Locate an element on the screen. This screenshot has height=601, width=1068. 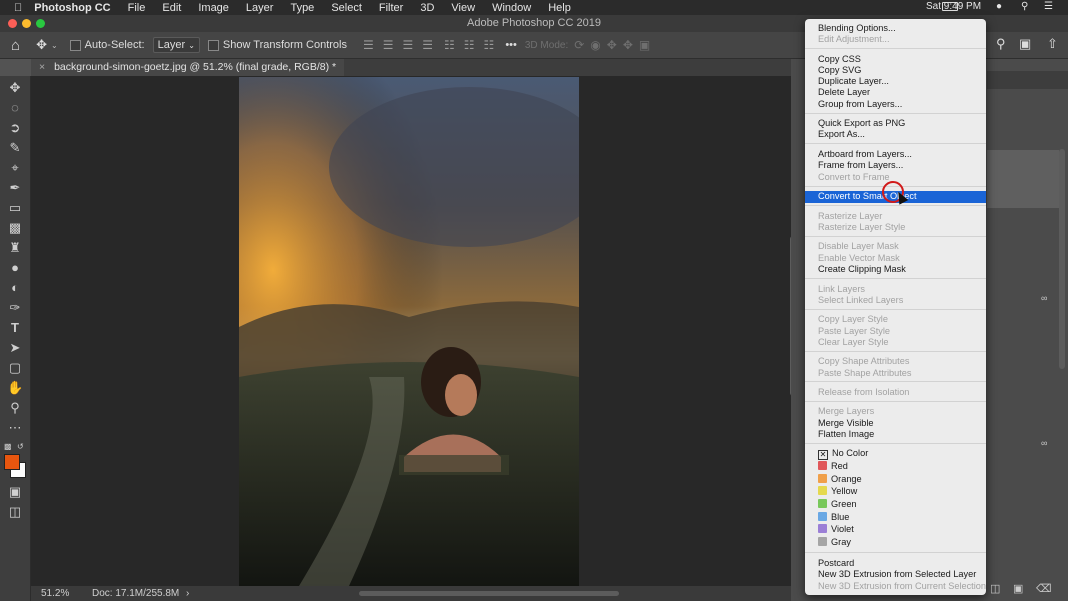
menu-type: Type is located at coordinates (302, 8).